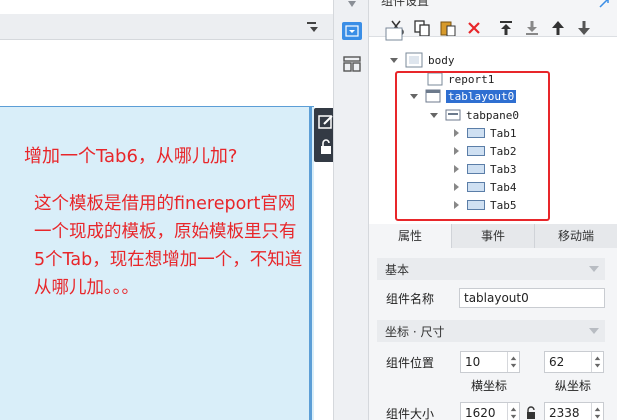 This screenshot has height=420, width=617. I want to click on widget-position-label: 组件位置, so click(410, 363).